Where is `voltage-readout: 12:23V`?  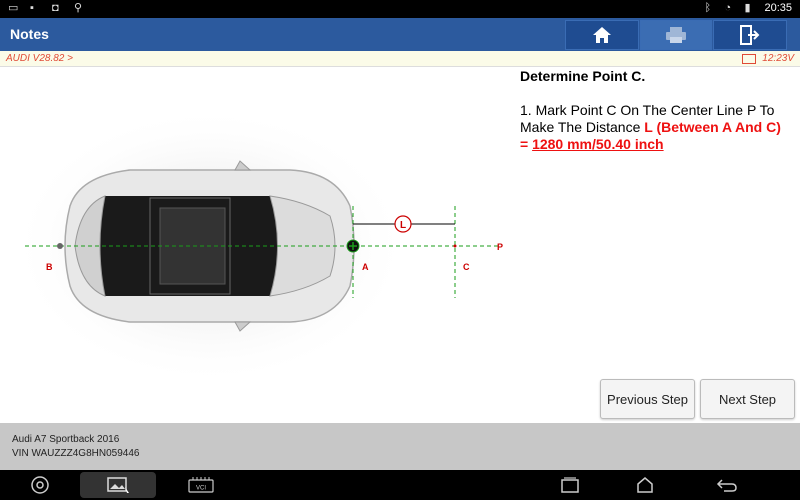 voltage-readout: 12:23V is located at coordinates (768, 58).